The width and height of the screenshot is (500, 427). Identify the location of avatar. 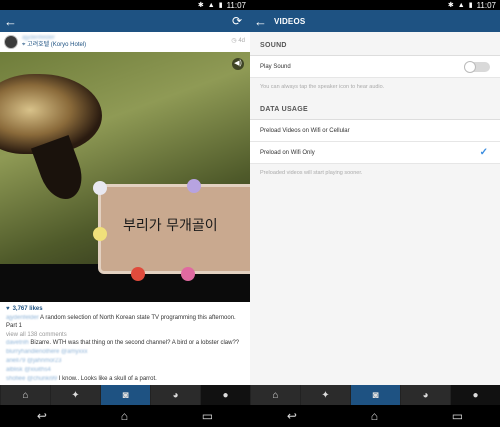
(11, 42).